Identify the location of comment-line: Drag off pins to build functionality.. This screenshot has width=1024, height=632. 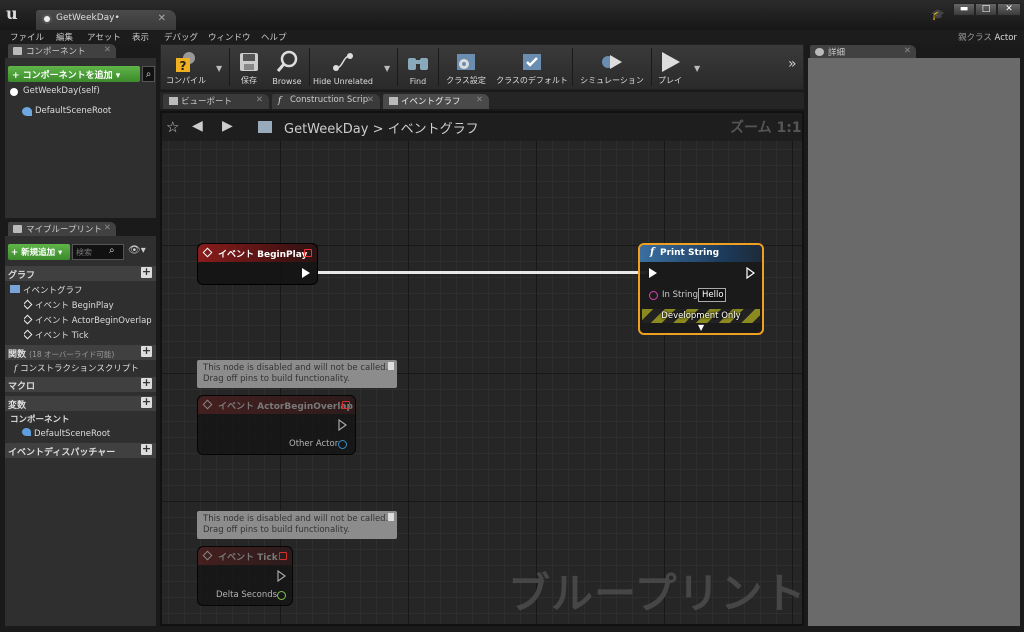
(276, 379).